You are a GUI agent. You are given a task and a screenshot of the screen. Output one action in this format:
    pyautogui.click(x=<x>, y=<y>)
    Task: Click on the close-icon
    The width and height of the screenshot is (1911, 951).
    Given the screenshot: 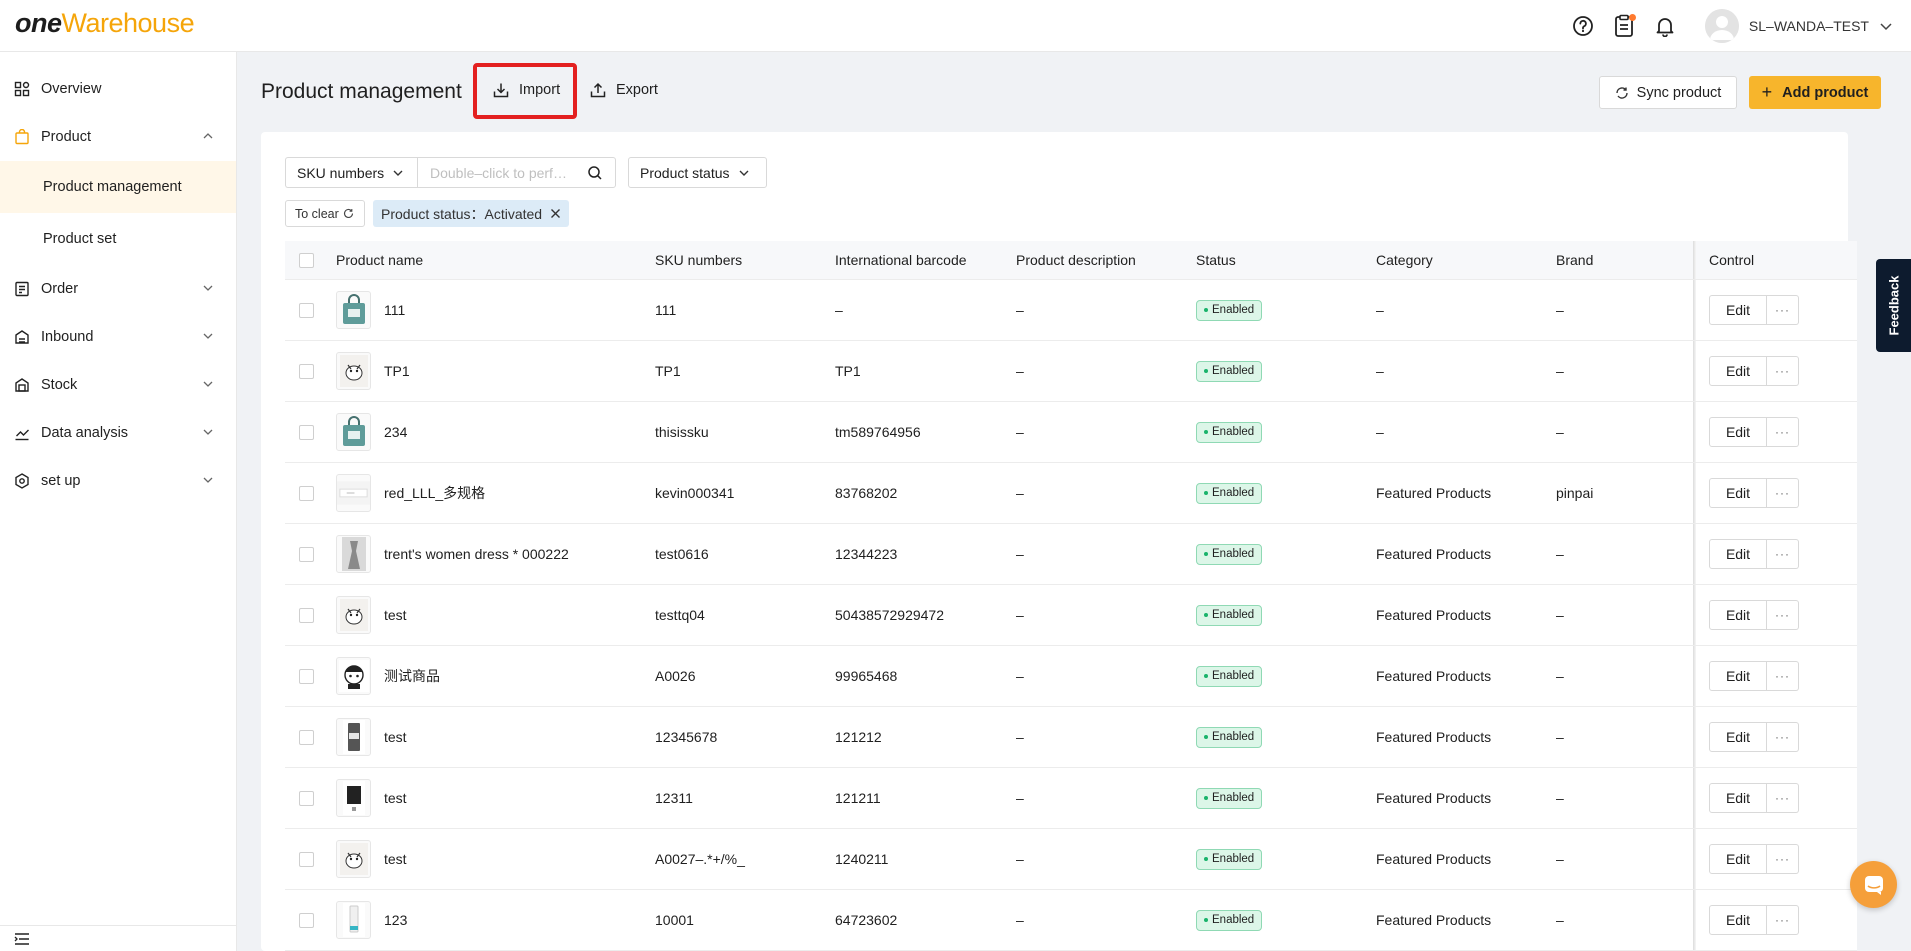 What is the action you would take?
    pyautogui.click(x=555, y=213)
    